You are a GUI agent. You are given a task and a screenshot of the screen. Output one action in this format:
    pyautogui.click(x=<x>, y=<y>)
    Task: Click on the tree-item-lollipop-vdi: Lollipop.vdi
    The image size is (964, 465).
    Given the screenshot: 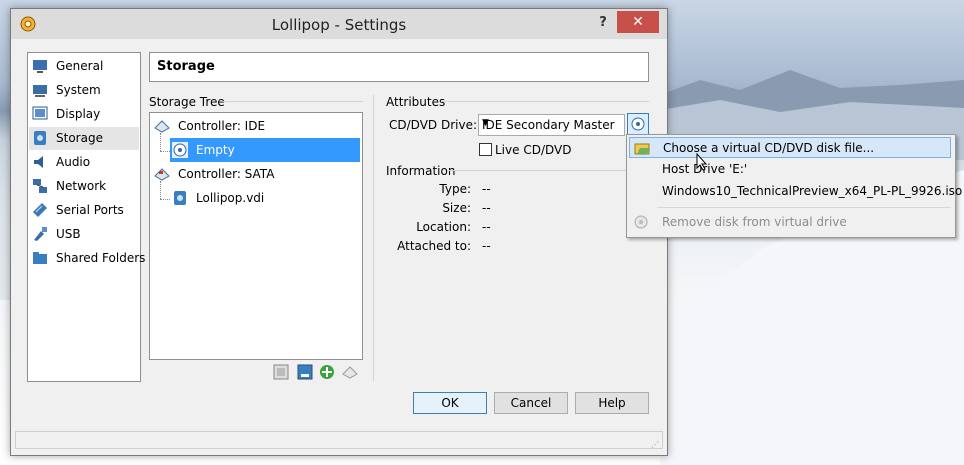 What is the action you would take?
    pyautogui.click(x=265, y=198)
    